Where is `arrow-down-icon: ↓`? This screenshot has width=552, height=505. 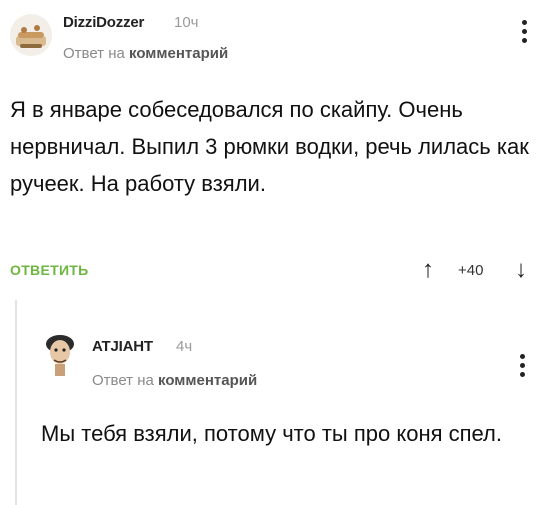
arrow-down-icon: ↓ is located at coordinates (521, 269).